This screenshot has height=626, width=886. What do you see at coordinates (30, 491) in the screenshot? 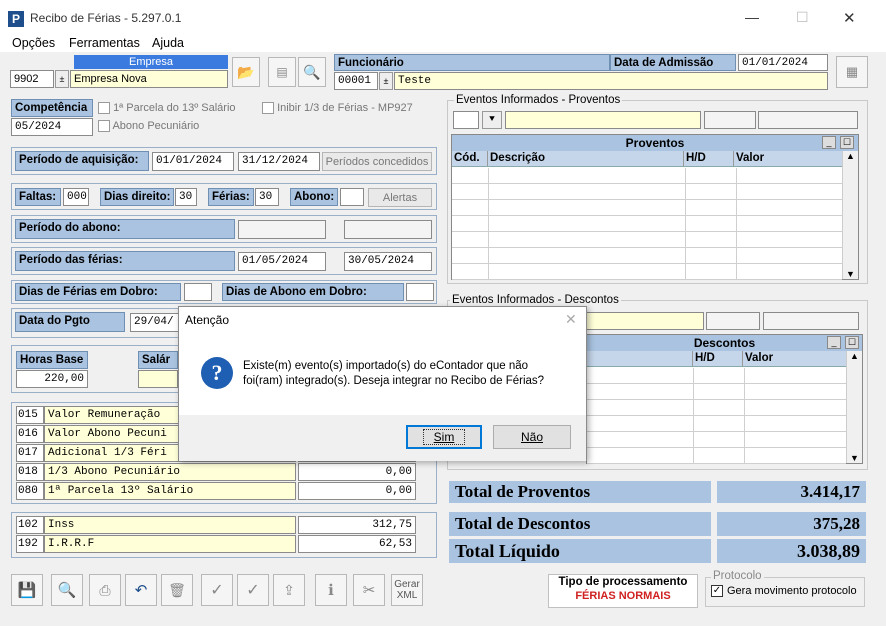
I see `evento-code: 080` at bounding box center [30, 491].